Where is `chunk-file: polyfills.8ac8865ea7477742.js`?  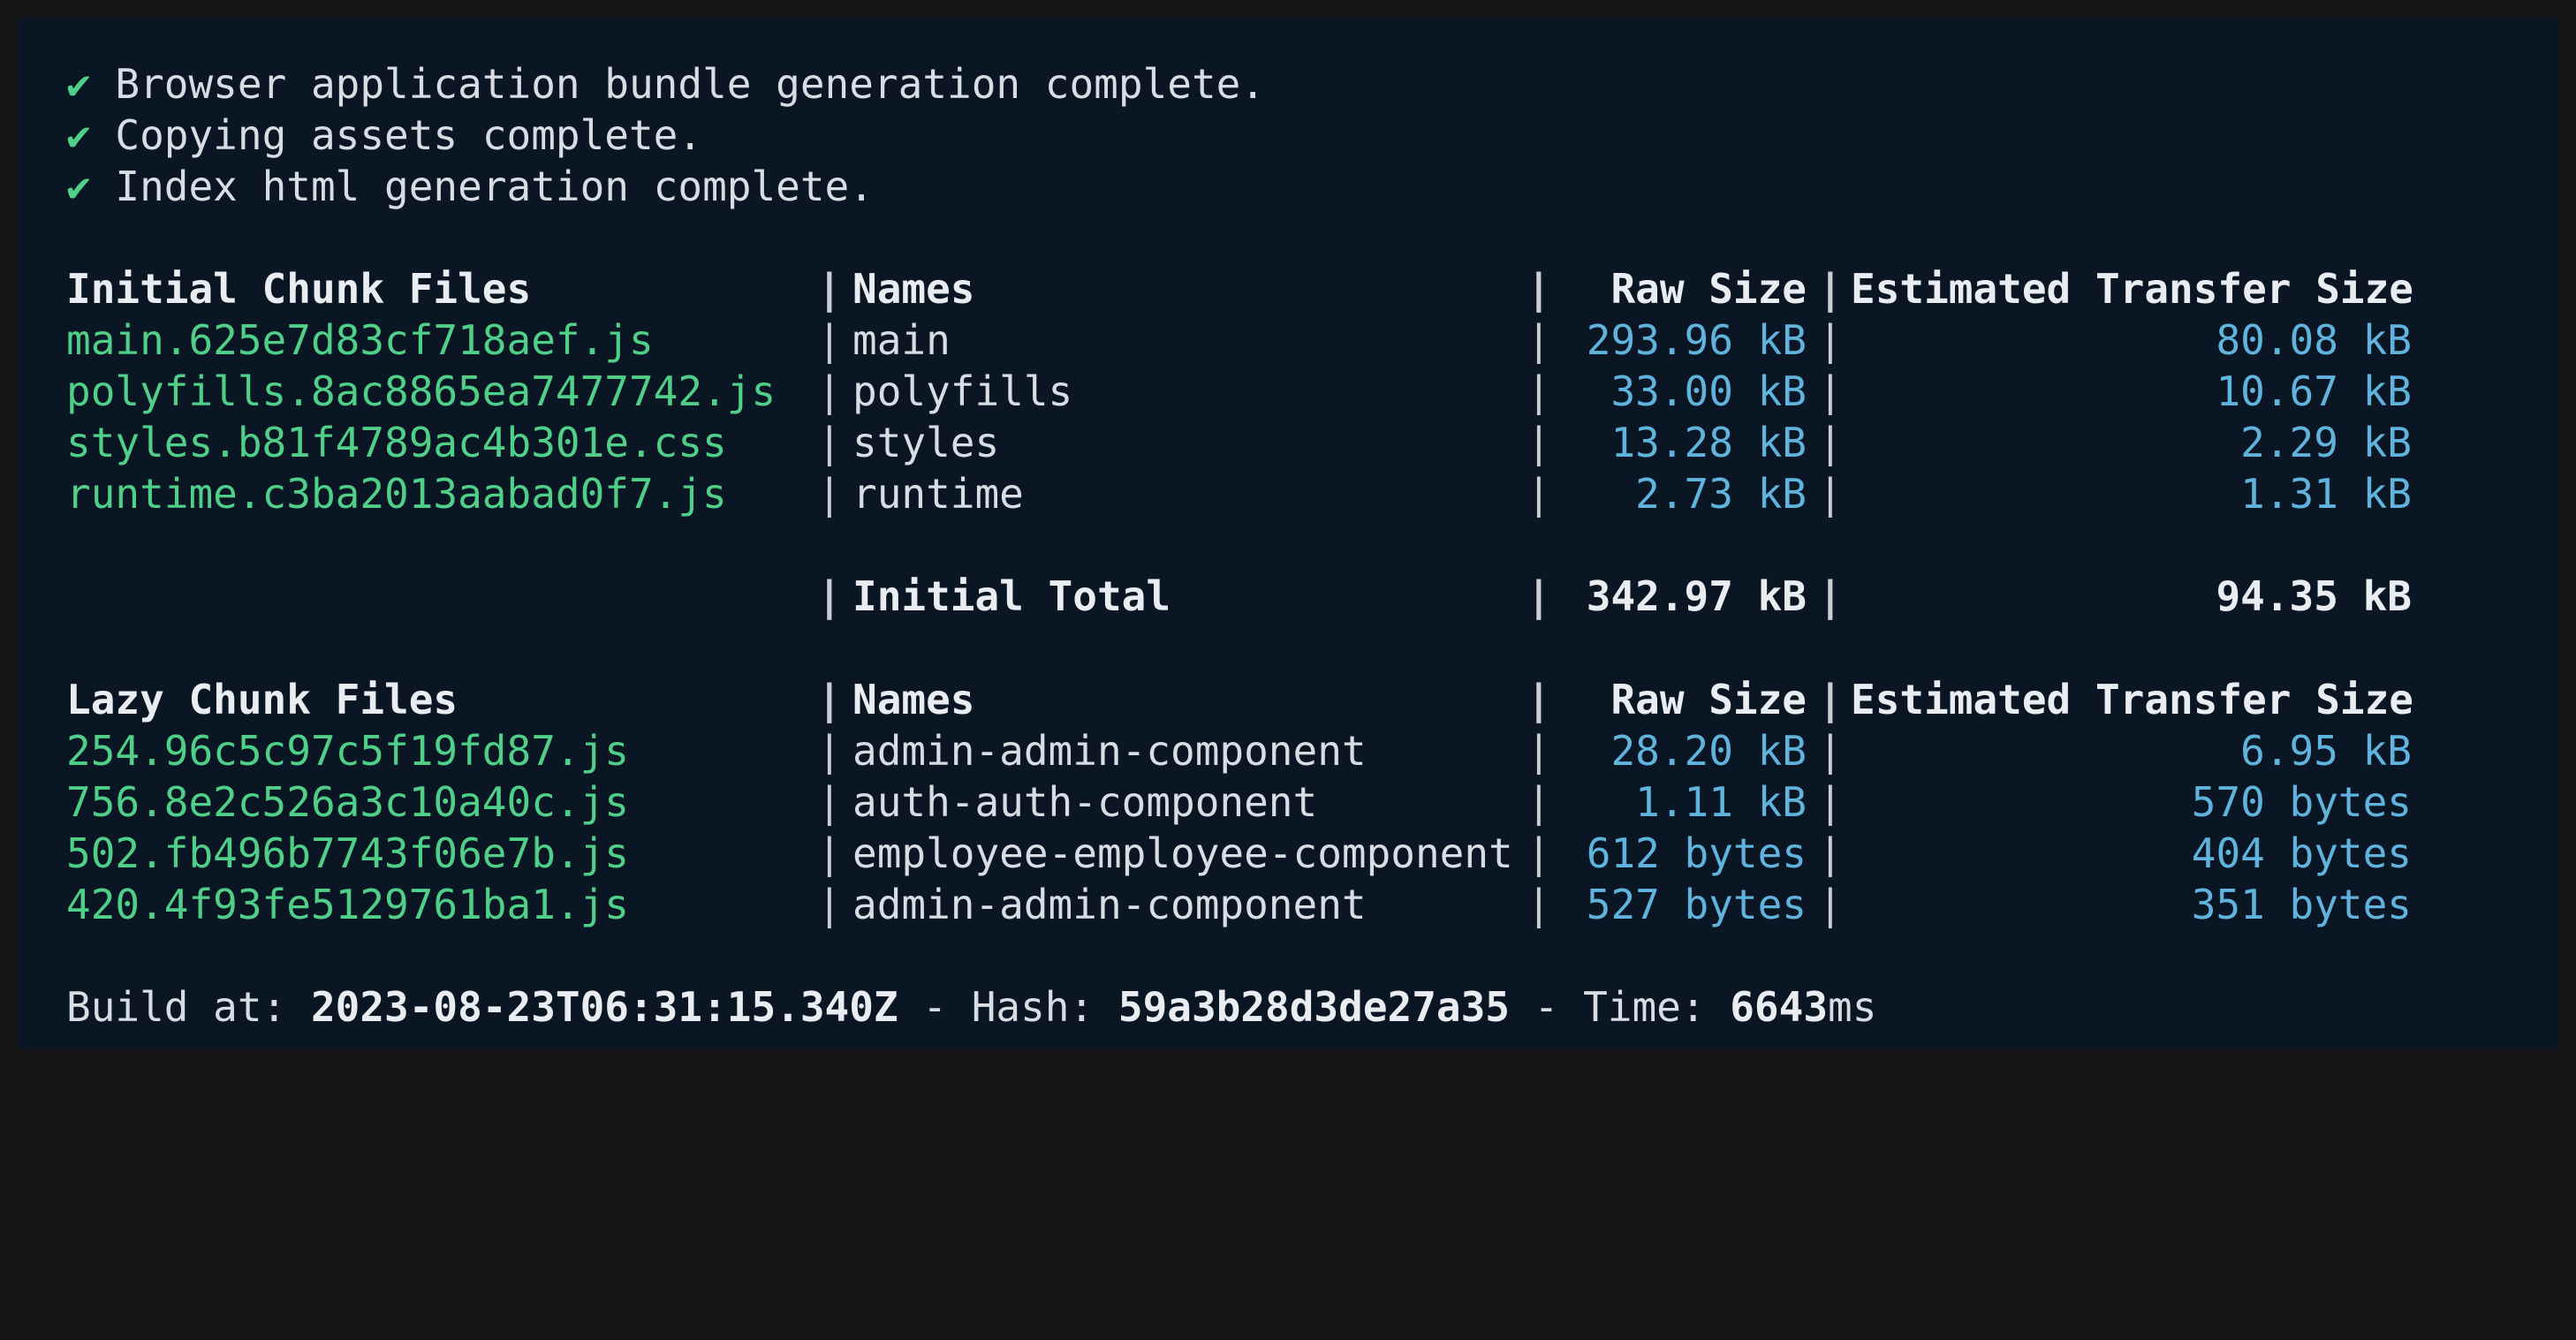 chunk-file: polyfills.8ac8865ea7477742.js is located at coordinates (422, 391).